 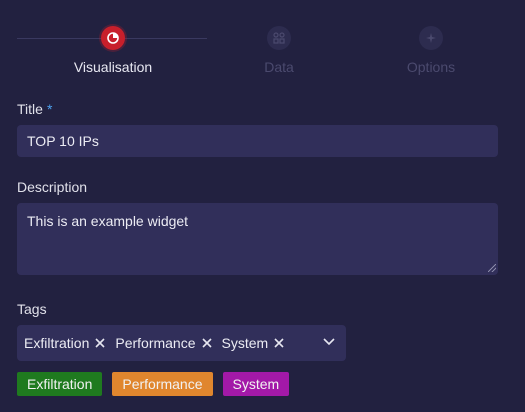 I want to click on tag-chip-exfiltration: Exfiltration, so click(x=65, y=343).